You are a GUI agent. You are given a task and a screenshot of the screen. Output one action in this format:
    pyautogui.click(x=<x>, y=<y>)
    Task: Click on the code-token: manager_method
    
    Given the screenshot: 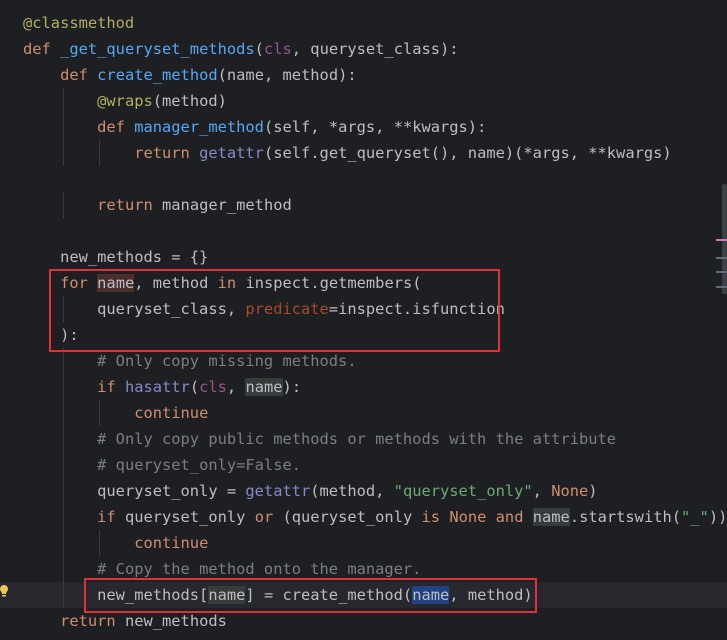 What is the action you would take?
    pyautogui.click(x=199, y=127)
    